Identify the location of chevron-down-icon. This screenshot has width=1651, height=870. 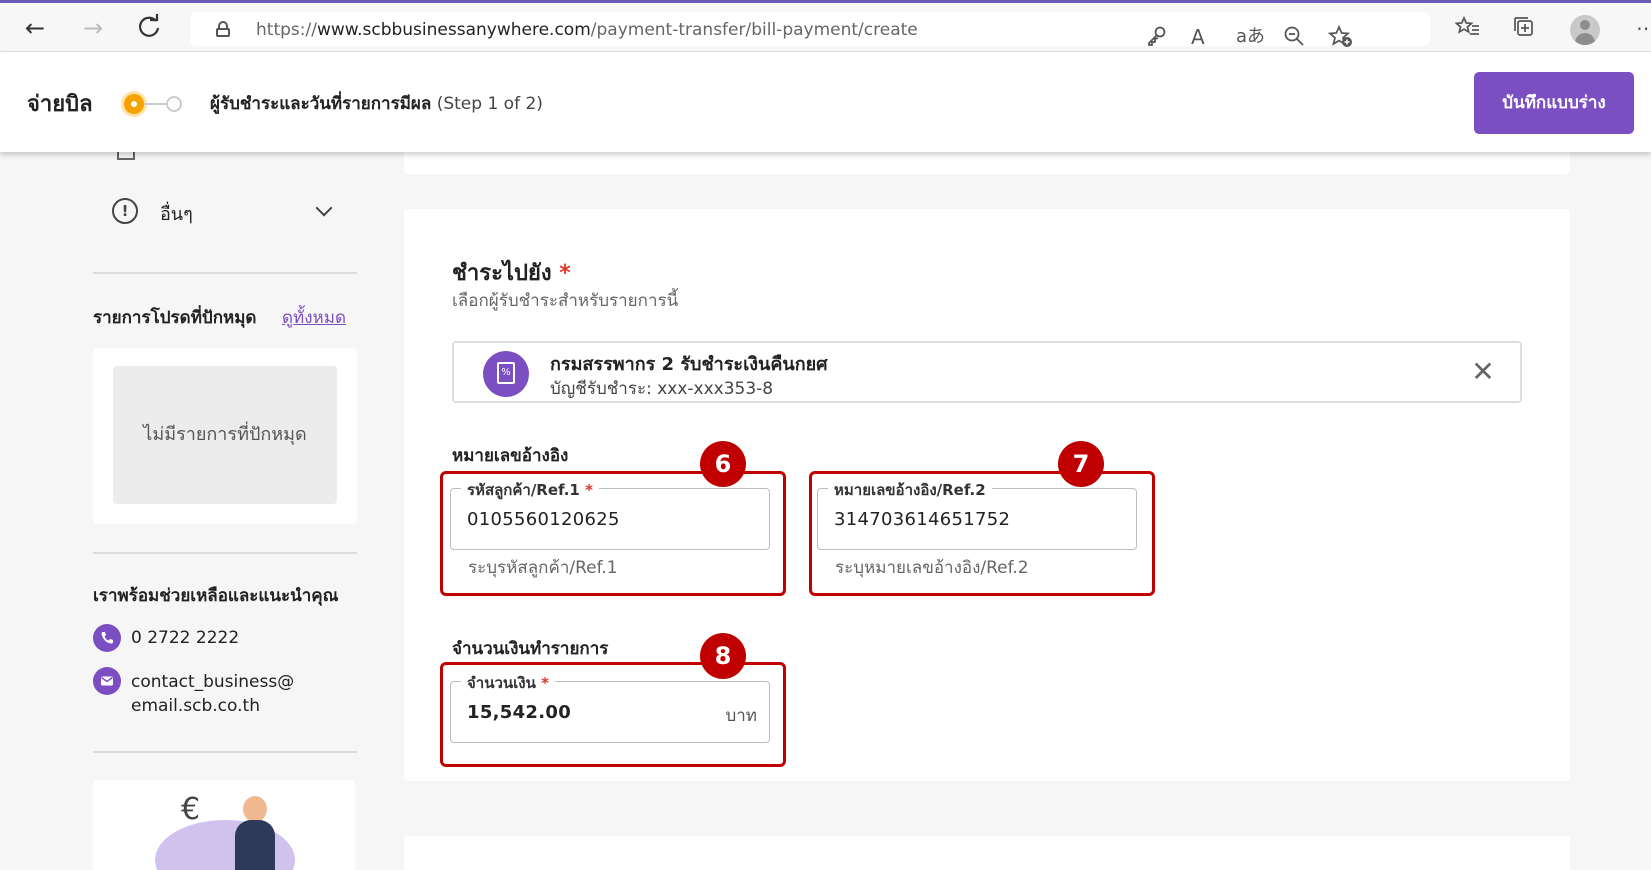
(324, 208).